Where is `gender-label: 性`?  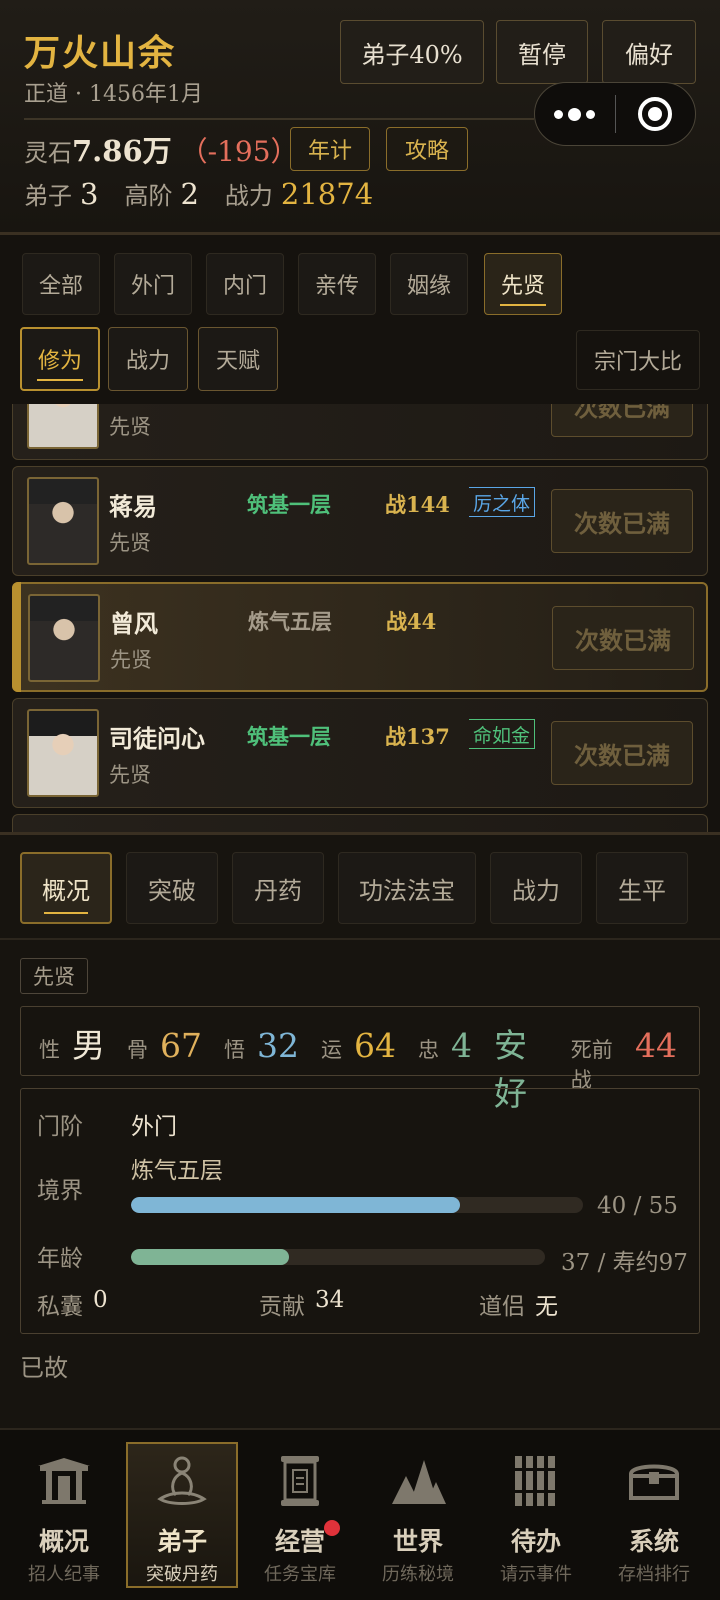
gender-label: 性 is located at coordinates (49, 1050).